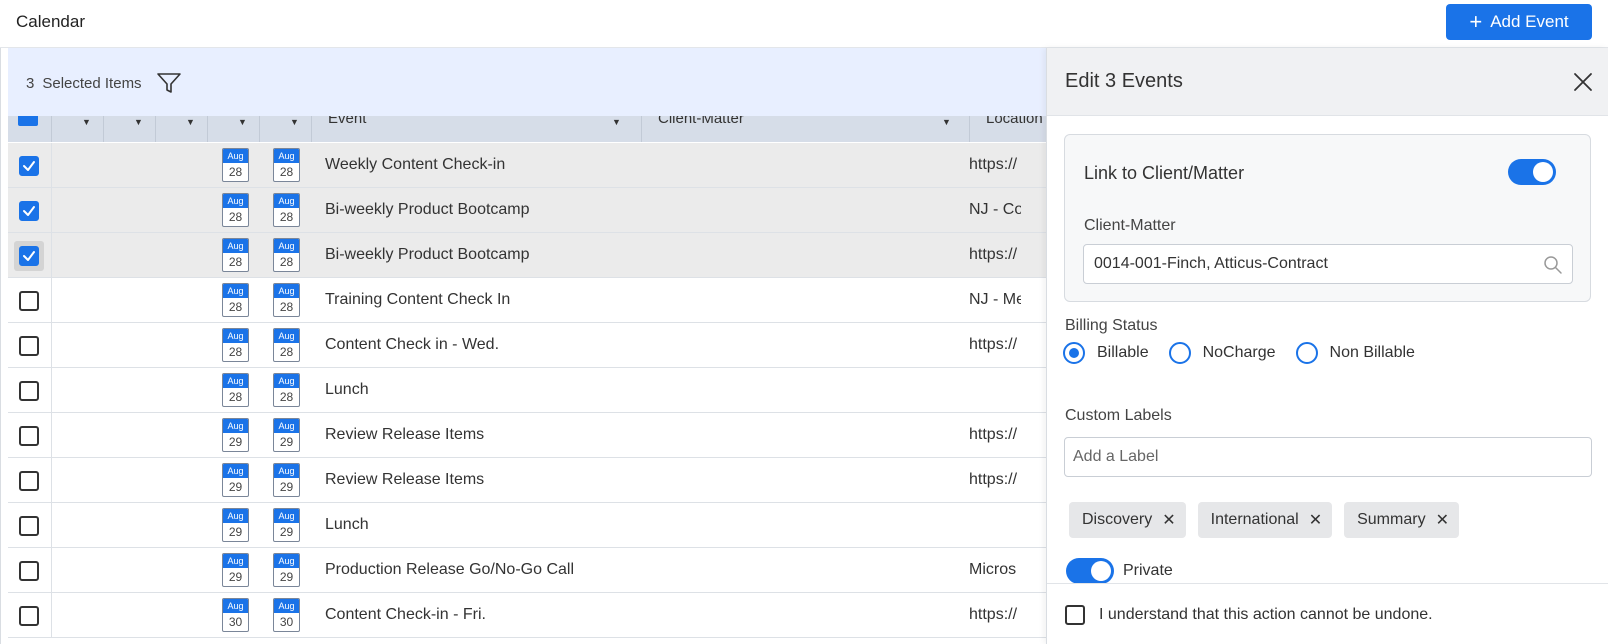 The image size is (1608, 644). Describe the element at coordinates (417, 300) in the screenshot. I see `event-name: Training Content Check In` at that location.